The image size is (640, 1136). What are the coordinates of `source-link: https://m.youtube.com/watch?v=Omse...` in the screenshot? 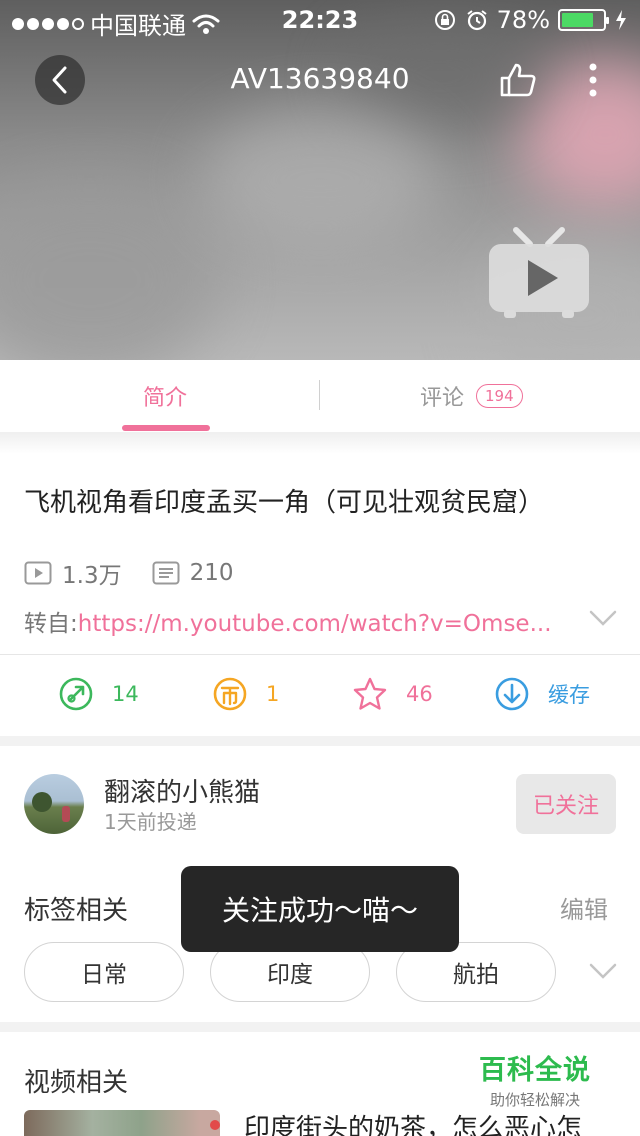 It's located at (315, 624).